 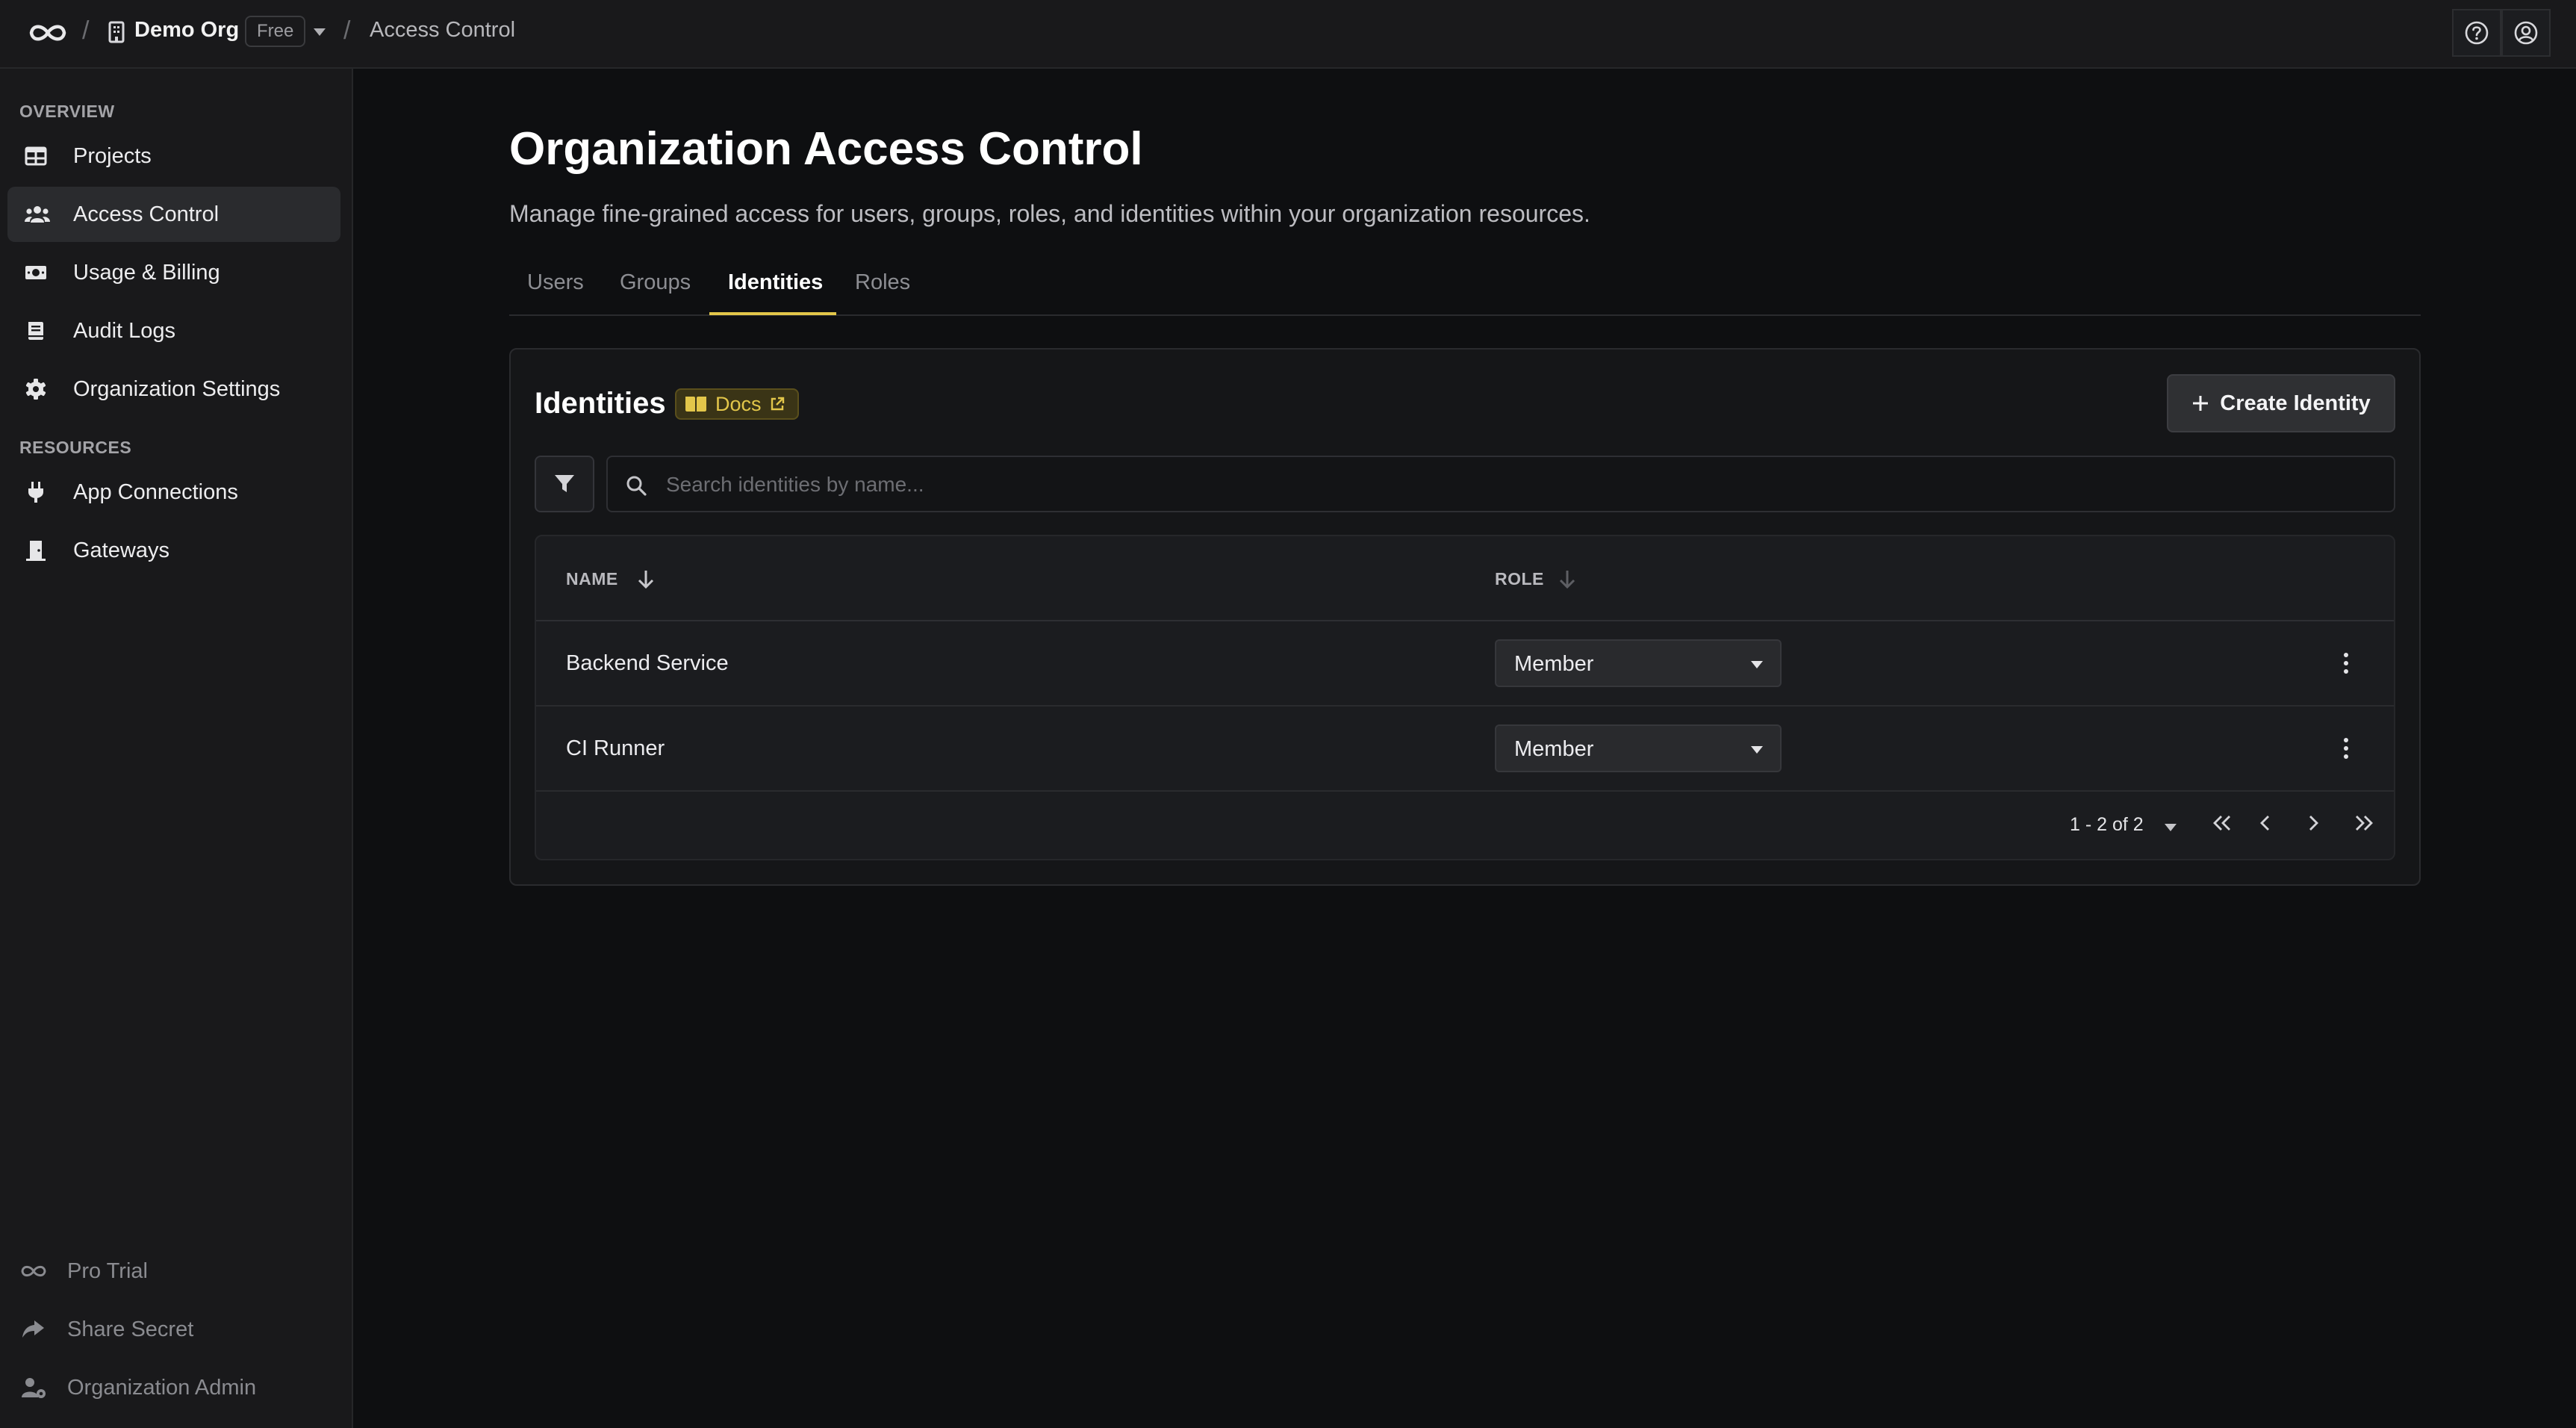 I want to click on sidebar-footer-organization-admin: Organization Admin, so click(x=137, y=1387).